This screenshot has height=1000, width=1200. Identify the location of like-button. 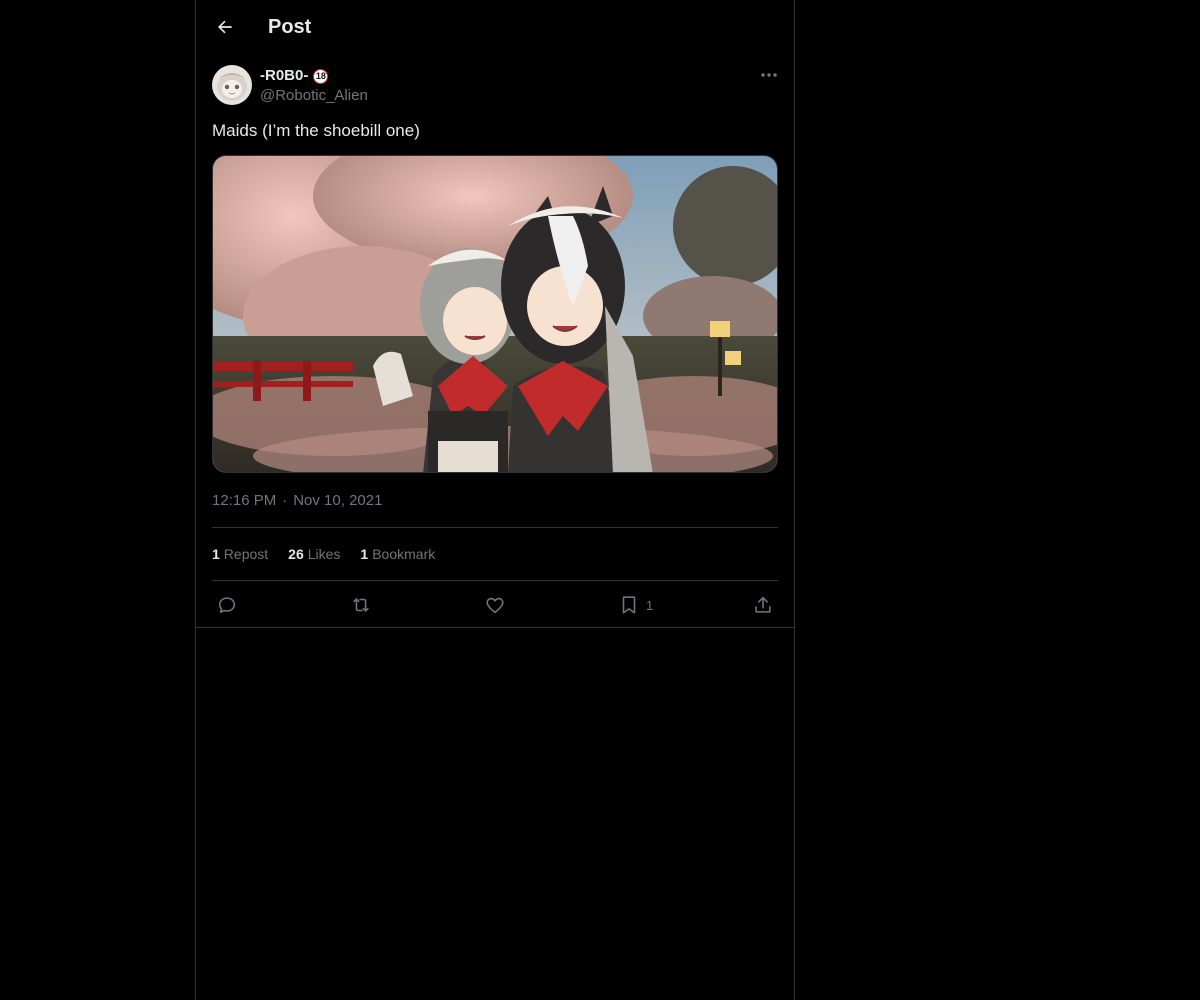
(495, 605).